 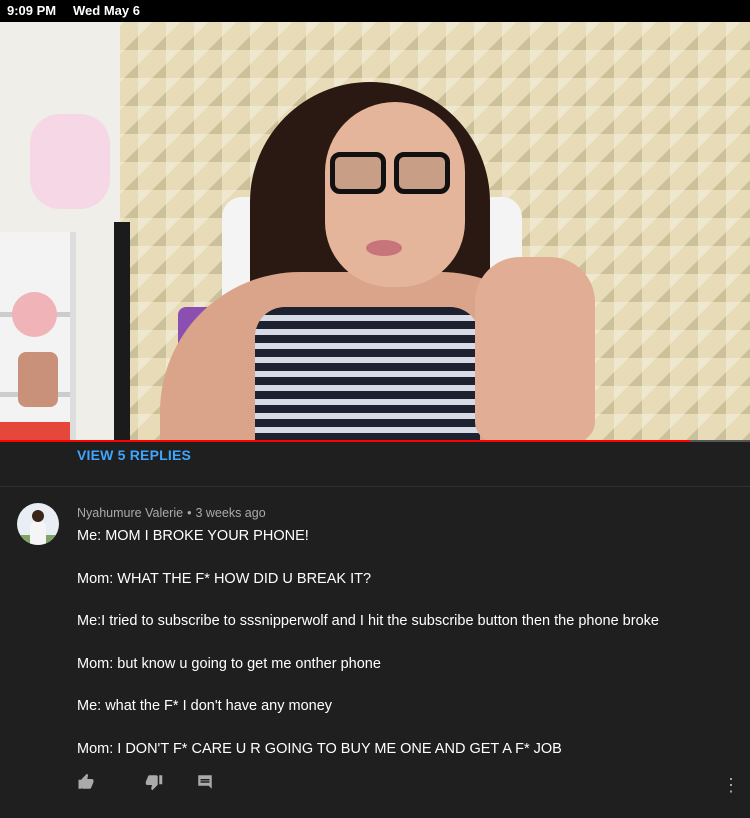 I want to click on lips, so click(x=384, y=248).